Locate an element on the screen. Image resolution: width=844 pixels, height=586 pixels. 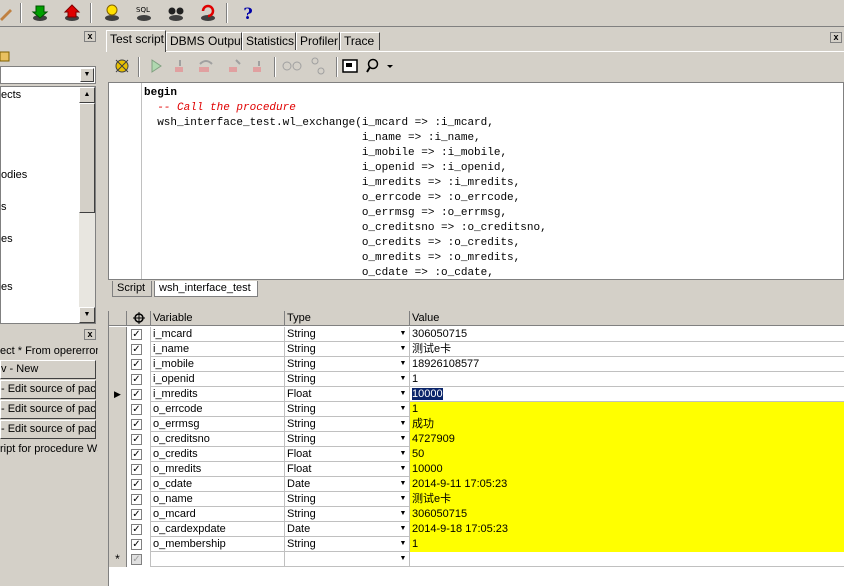
window-list-item: ect * From opererrors is located at coordinates (49, 351).